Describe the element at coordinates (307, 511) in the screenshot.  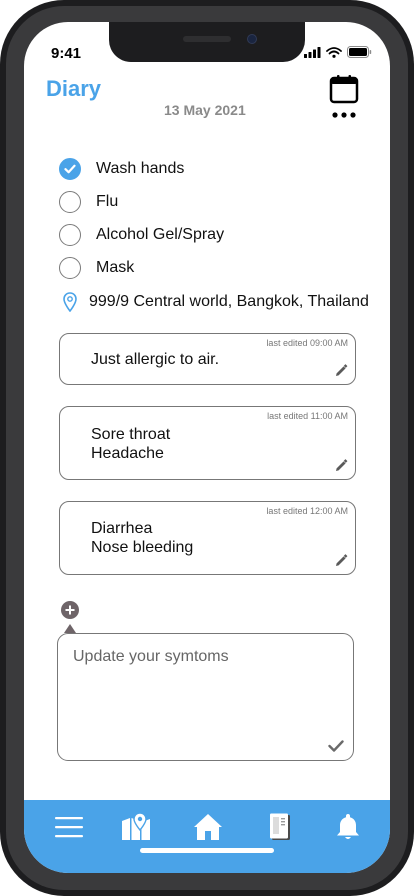
I see `note-last-edited: last edited 12:00 AM` at that location.